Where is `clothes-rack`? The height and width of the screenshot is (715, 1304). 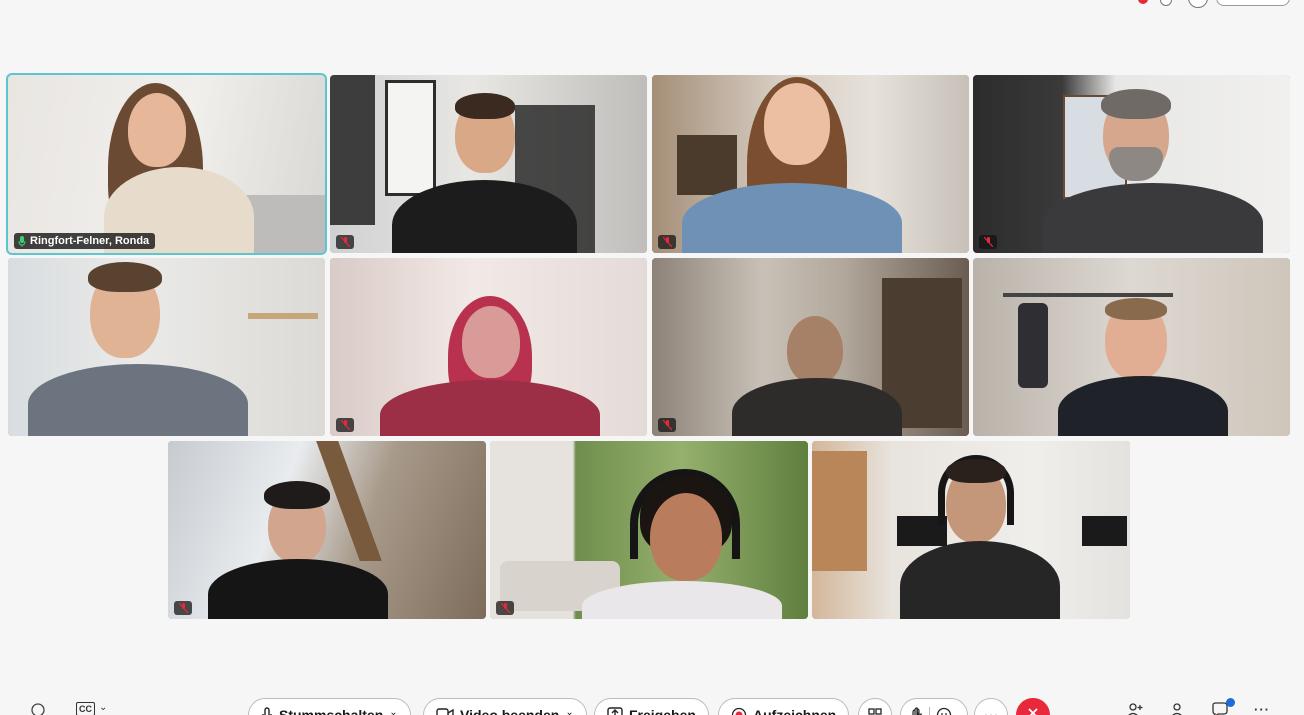 clothes-rack is located at coordinates (1088, 295).